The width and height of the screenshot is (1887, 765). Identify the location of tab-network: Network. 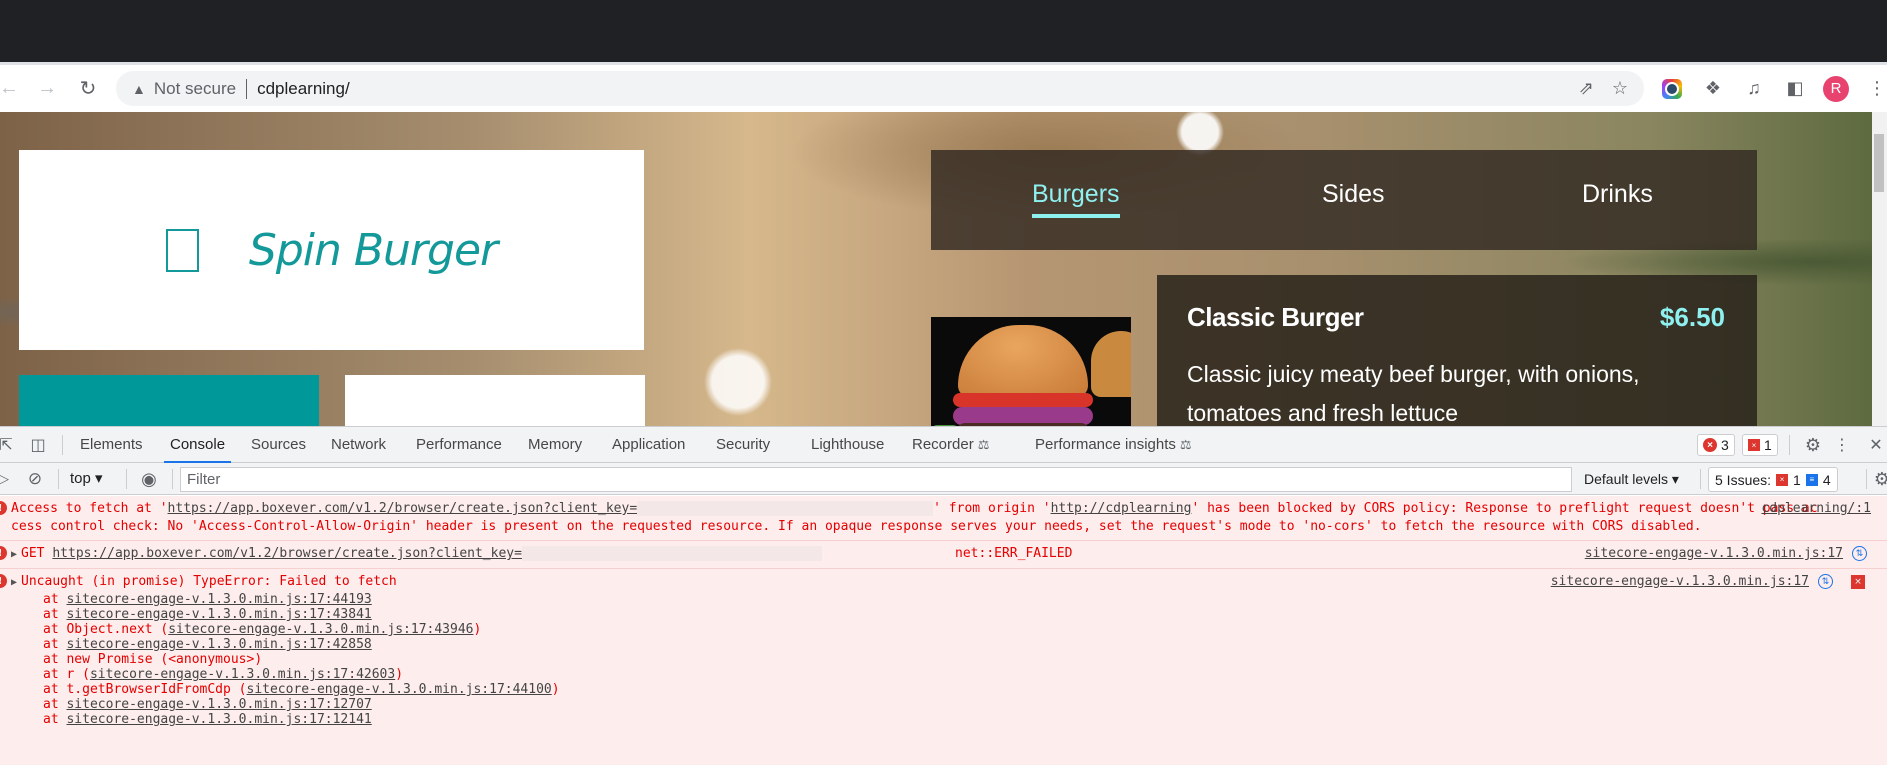
(358, 445).